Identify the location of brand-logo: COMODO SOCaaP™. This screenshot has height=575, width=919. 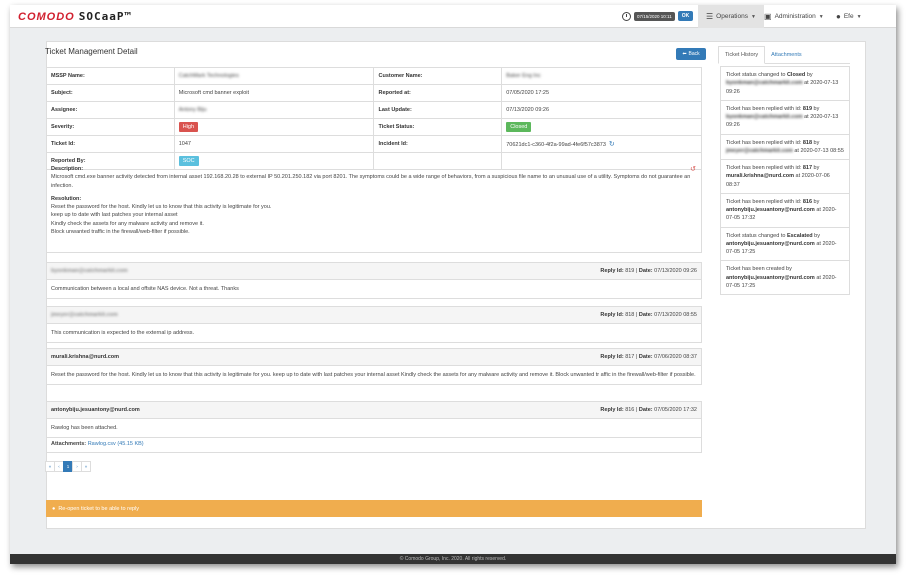
(75, 16).